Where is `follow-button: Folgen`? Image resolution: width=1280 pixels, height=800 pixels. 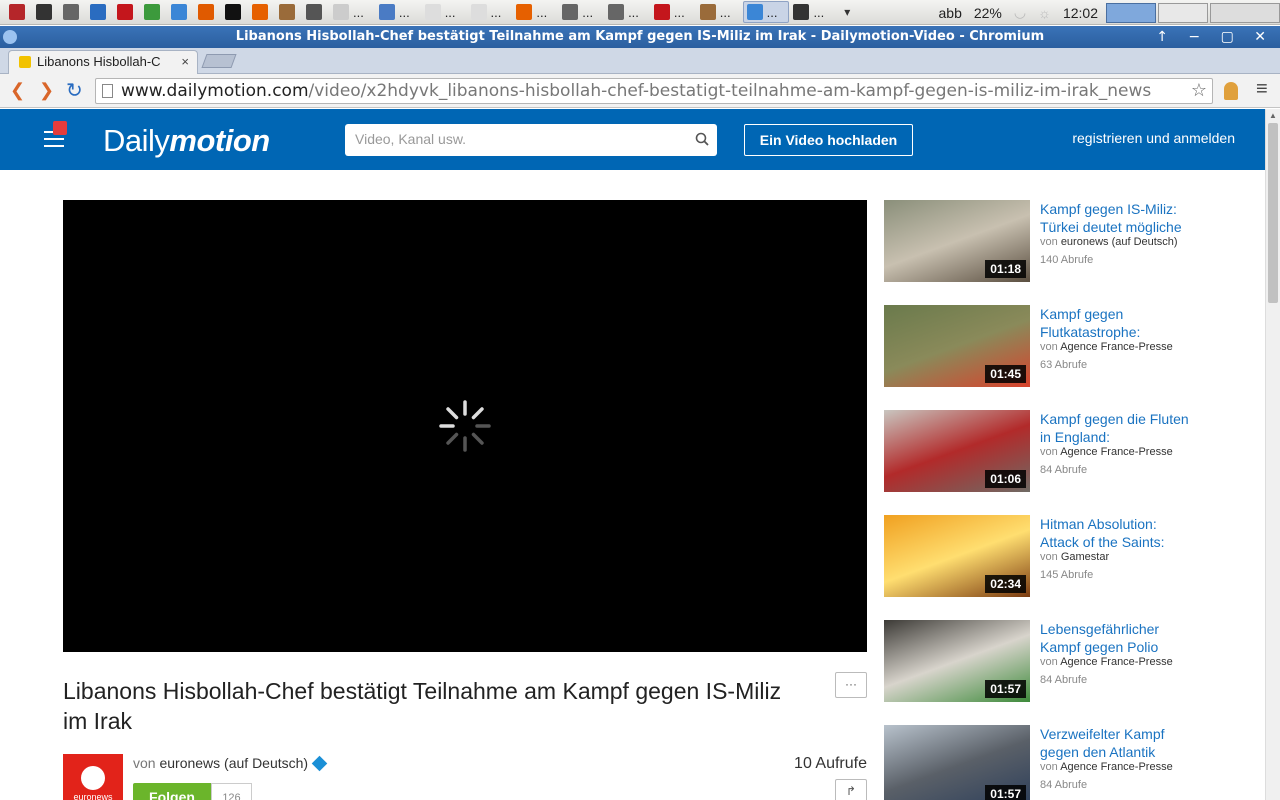
follow-button: Folgen is located at coordinates (172, 791).